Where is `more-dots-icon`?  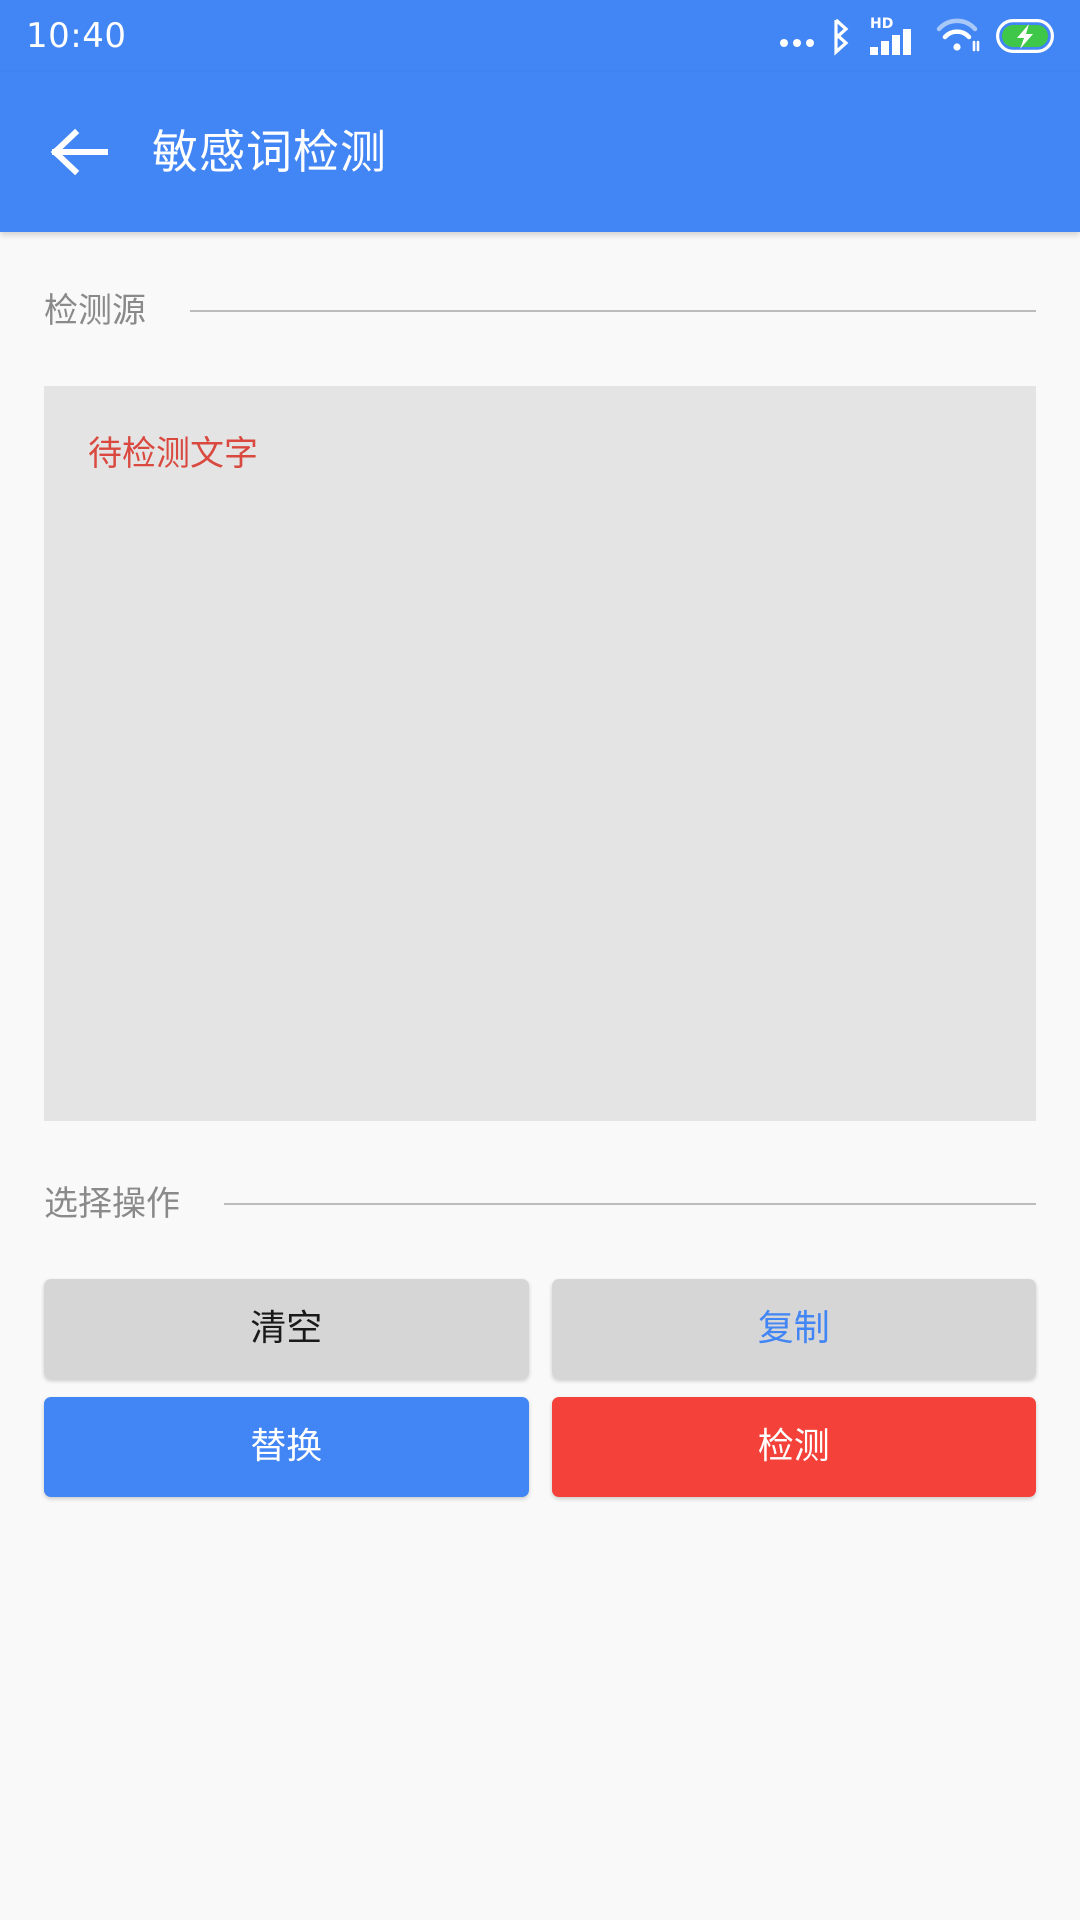 more-dots-icon is located at coordinates (797, 36).